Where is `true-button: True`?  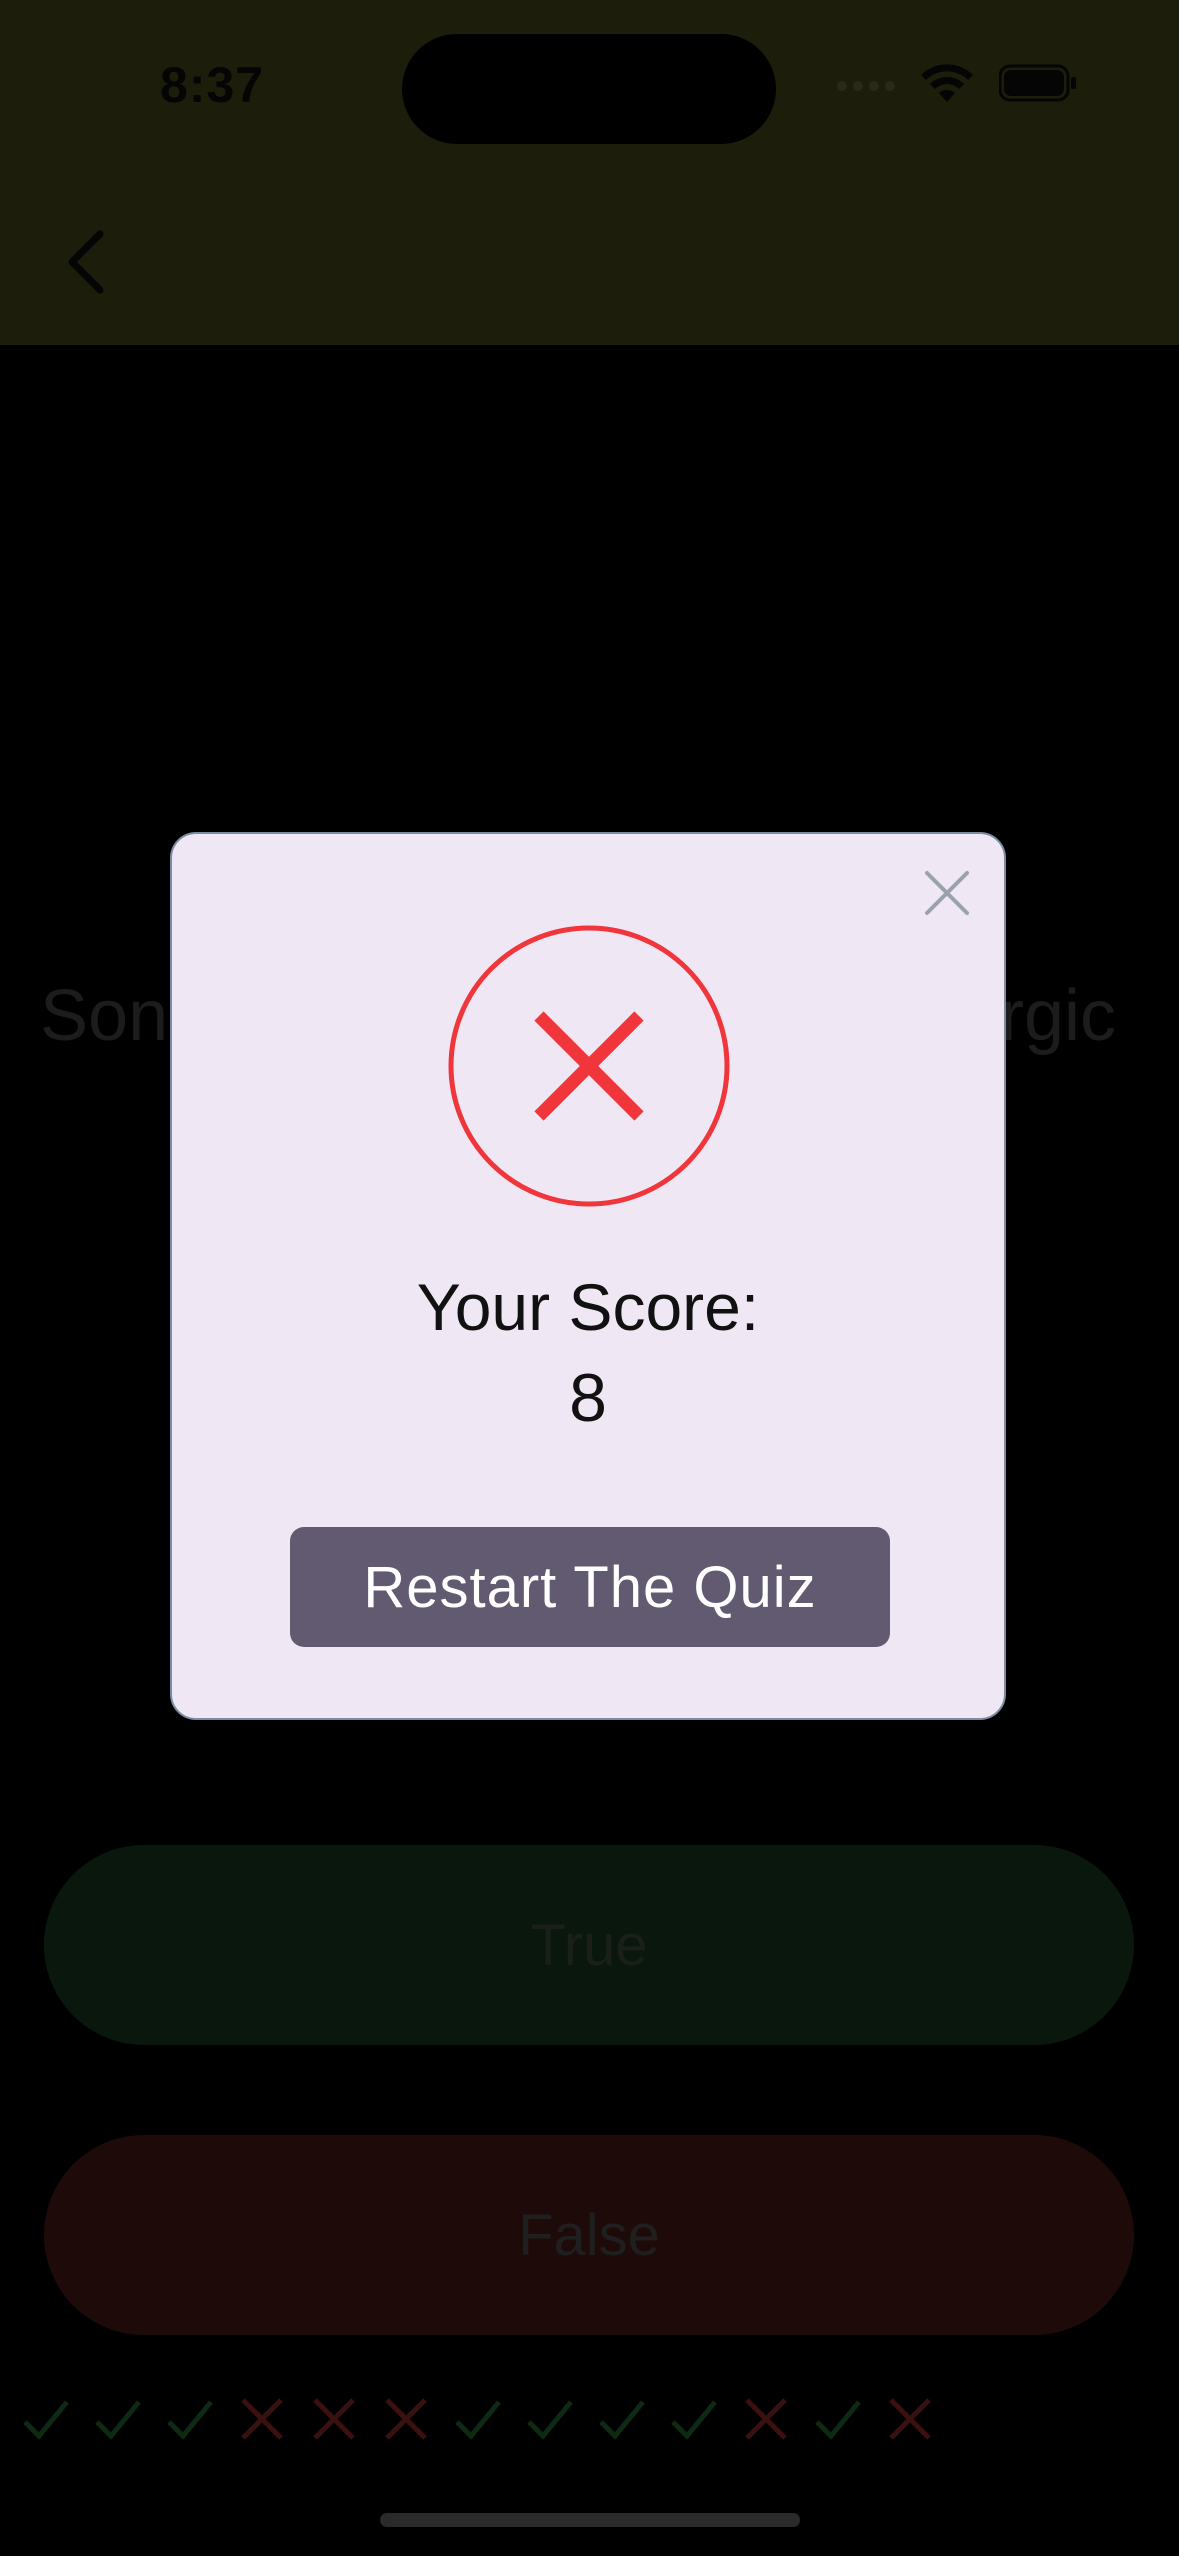 true-button: True is located at coordinates (589, 1945).